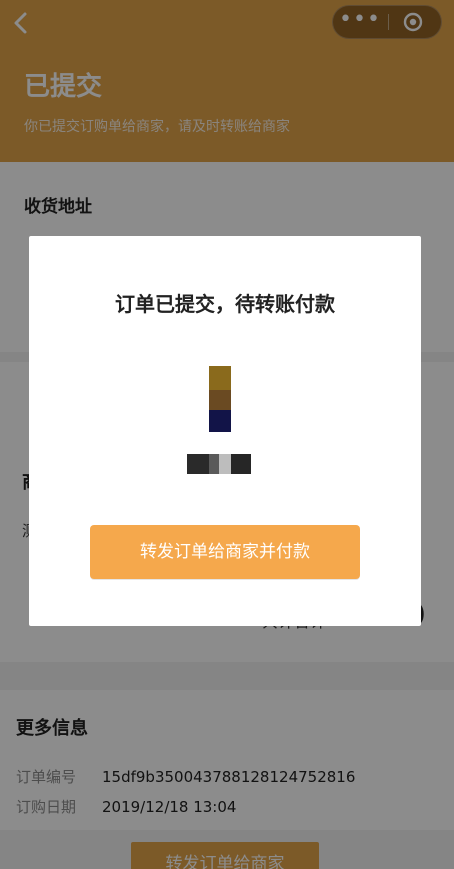  I want to click on dialog-title: 订单已提交，待转账付款, so click(225, 304).